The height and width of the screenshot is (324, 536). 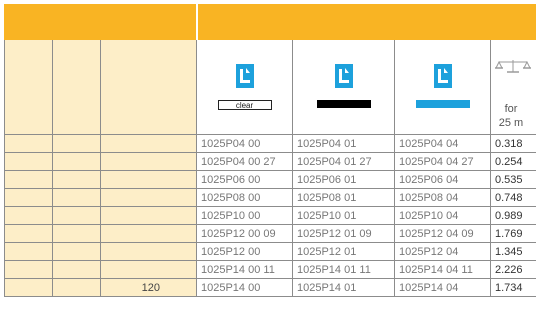 I want to click on color-swatch-clear: clear, so click(x=244, y=105).